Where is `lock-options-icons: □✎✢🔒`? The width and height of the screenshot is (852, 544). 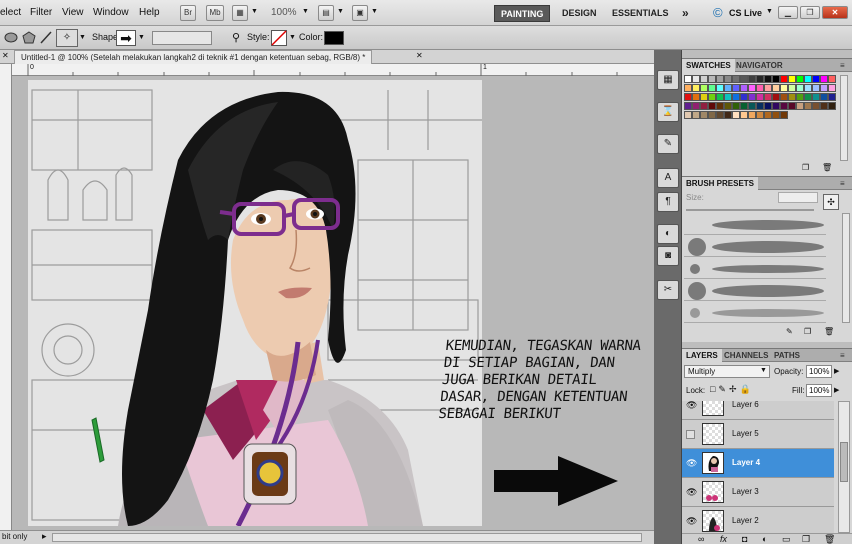 lock-options-icons: □✎✢🔒 is located at coordinates (732, 389).